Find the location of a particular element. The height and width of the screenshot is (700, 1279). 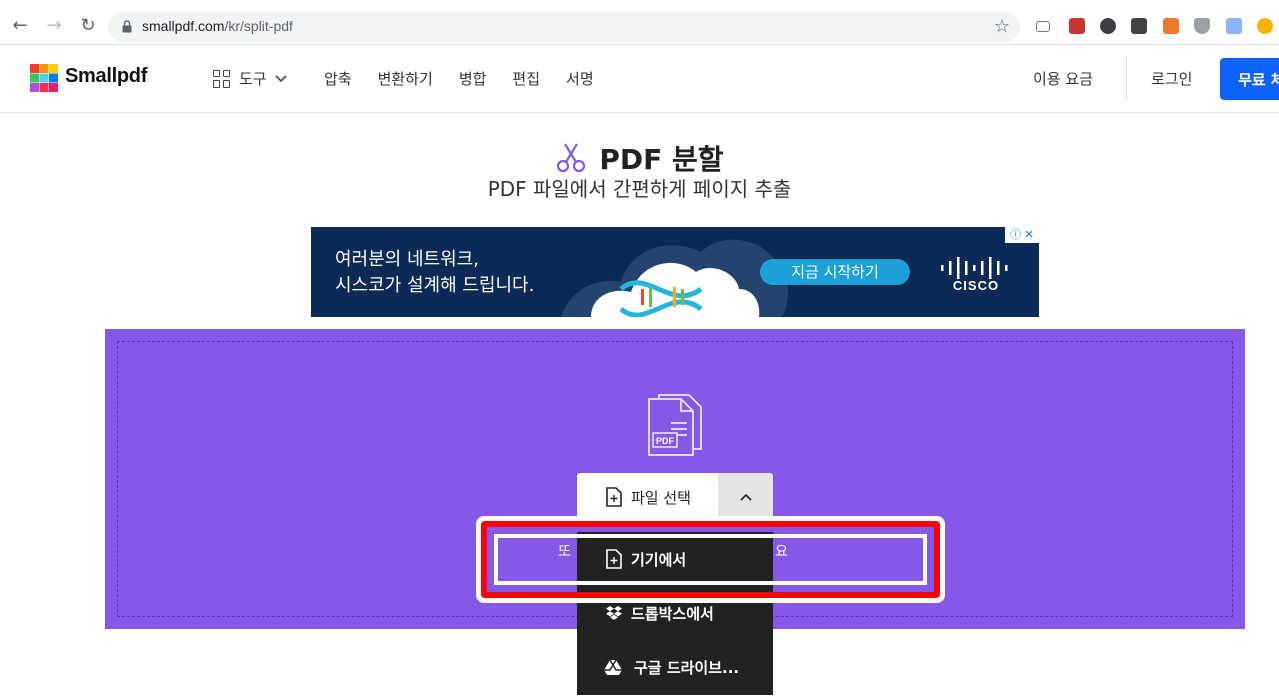

nav-merge: 병합 is located at coordinates (473, 78).